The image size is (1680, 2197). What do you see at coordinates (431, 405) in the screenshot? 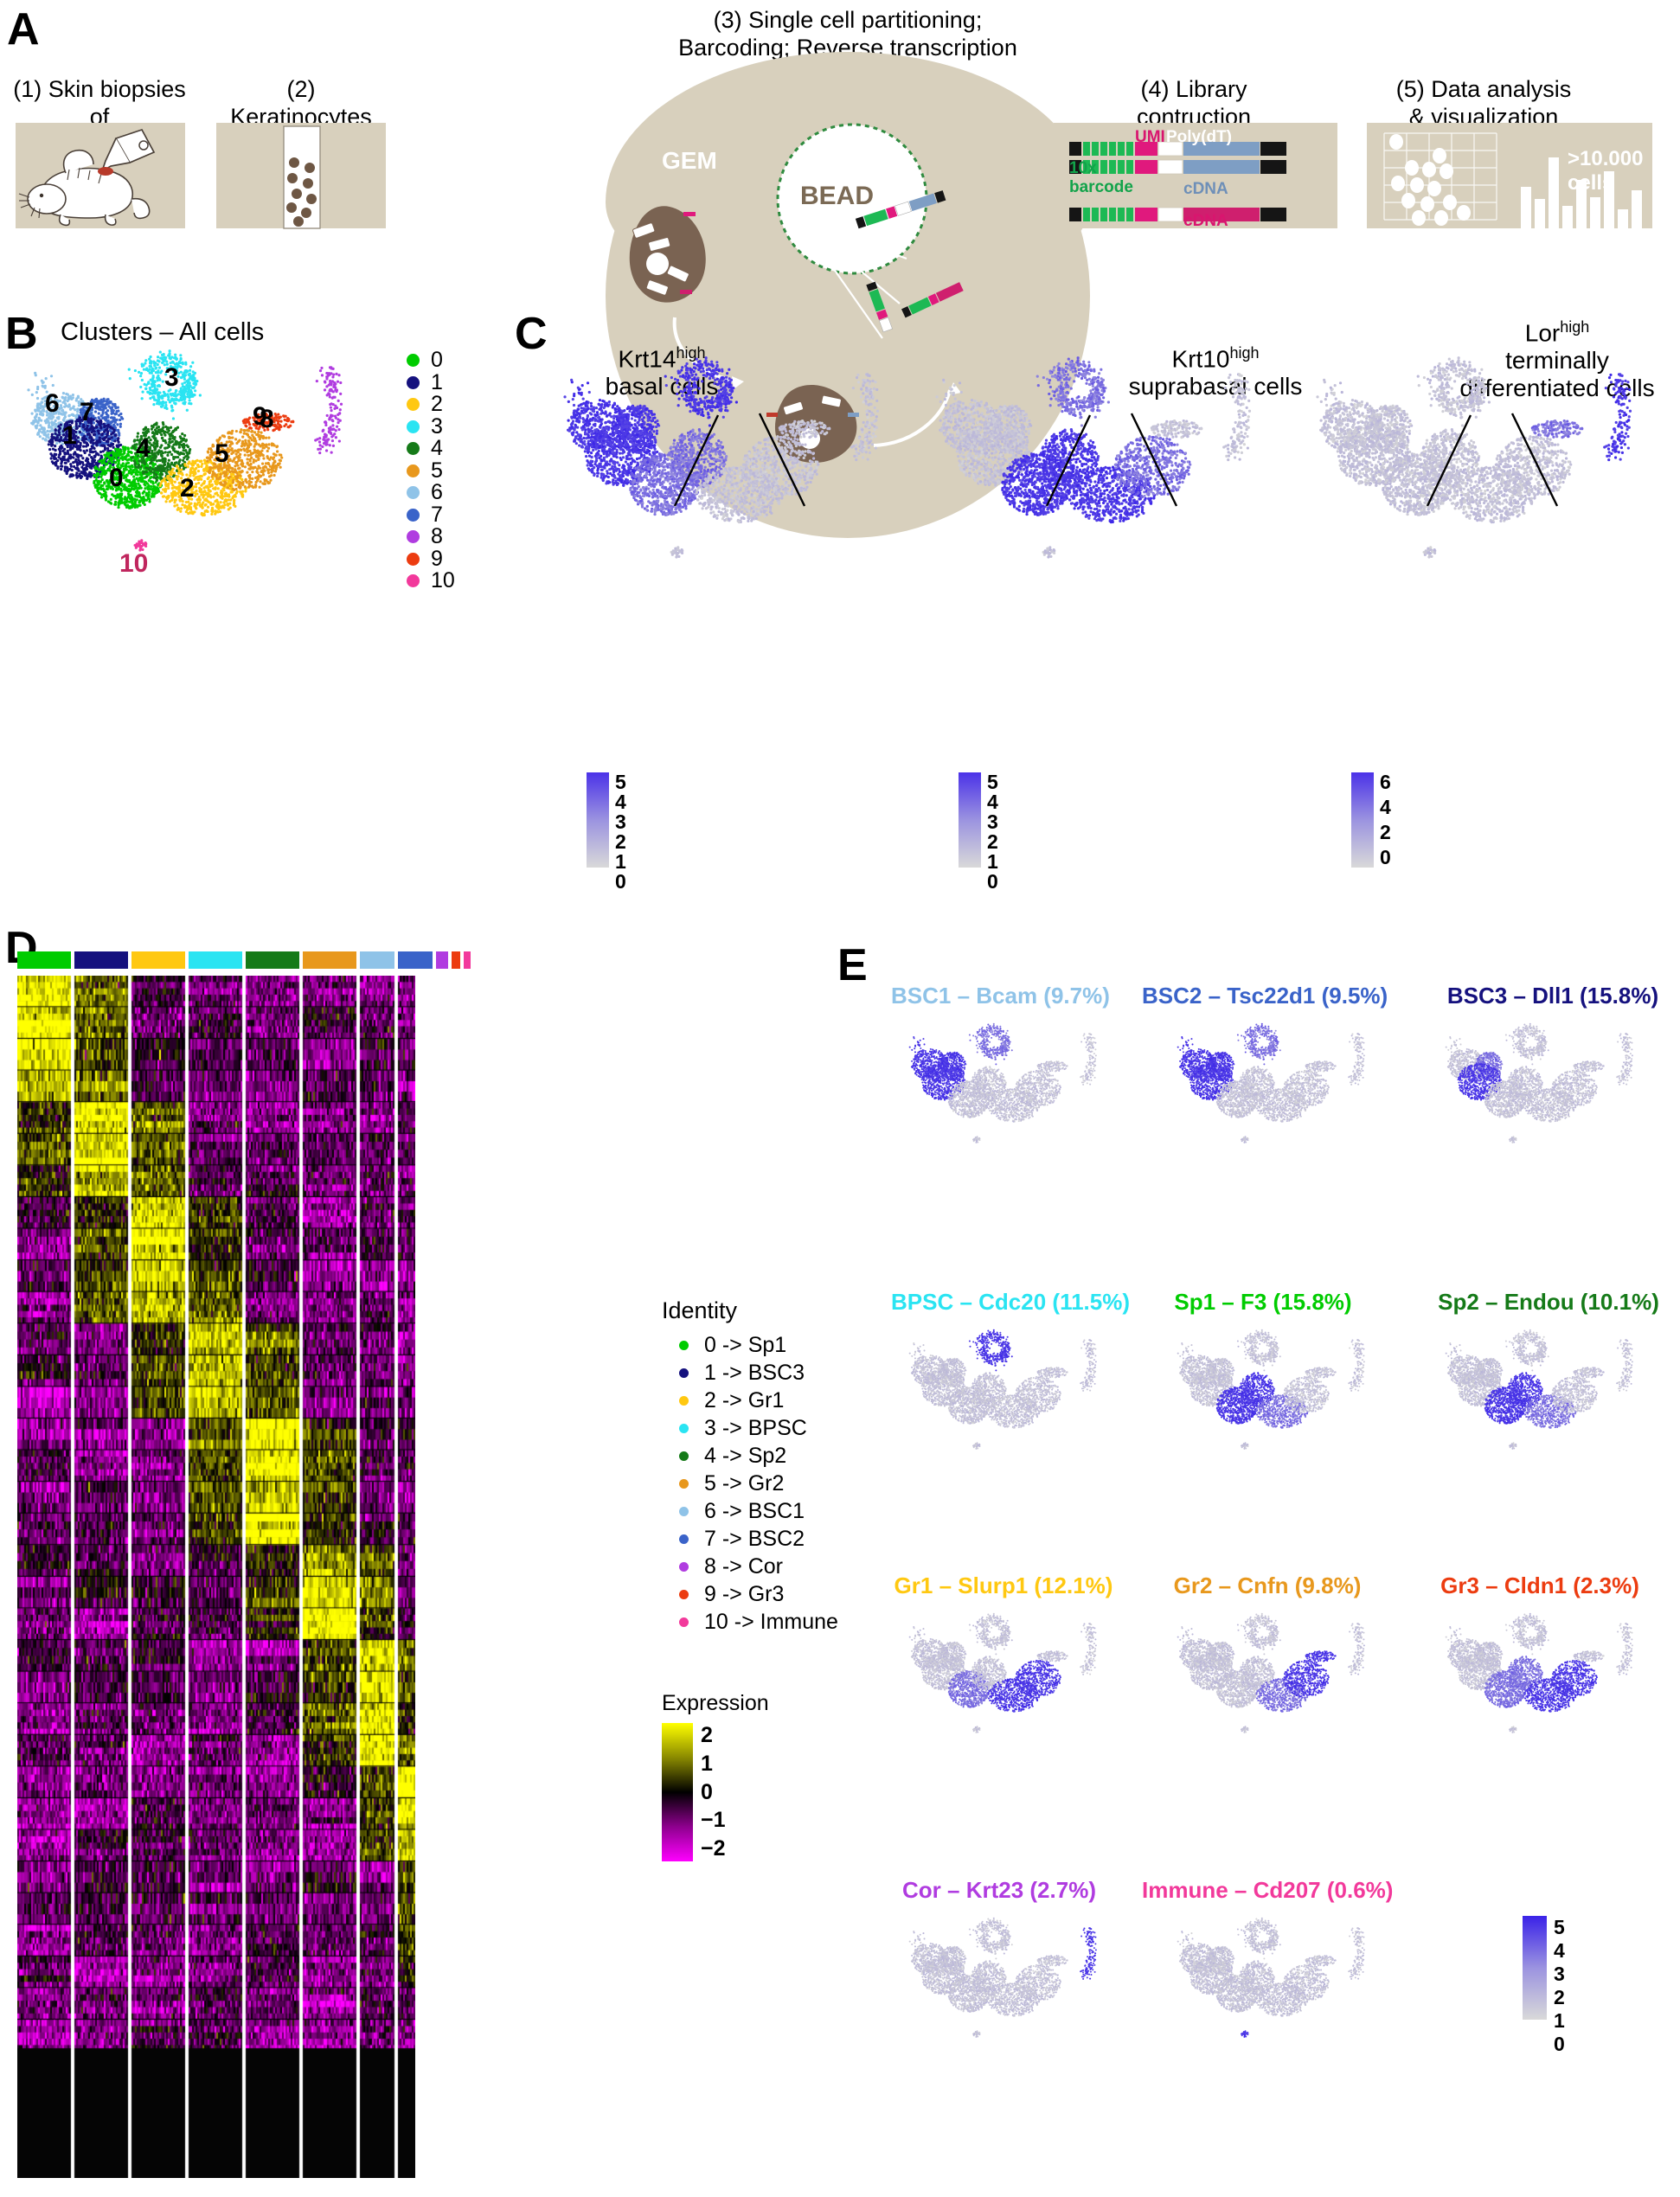
I see `legend-item-2: 2` at bounding box center [431, 405].